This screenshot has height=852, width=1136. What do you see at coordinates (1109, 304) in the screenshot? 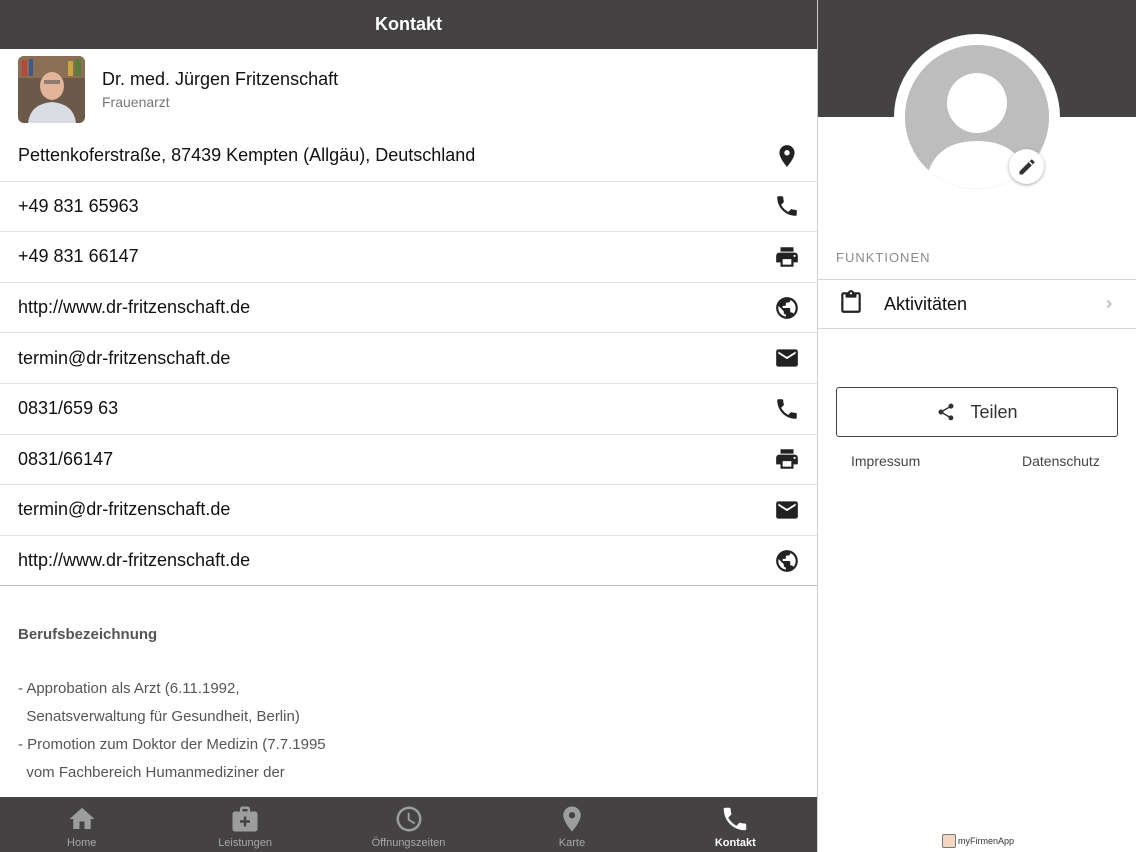
I see `chevron-right-icon` at bounding box center [1109, 304].